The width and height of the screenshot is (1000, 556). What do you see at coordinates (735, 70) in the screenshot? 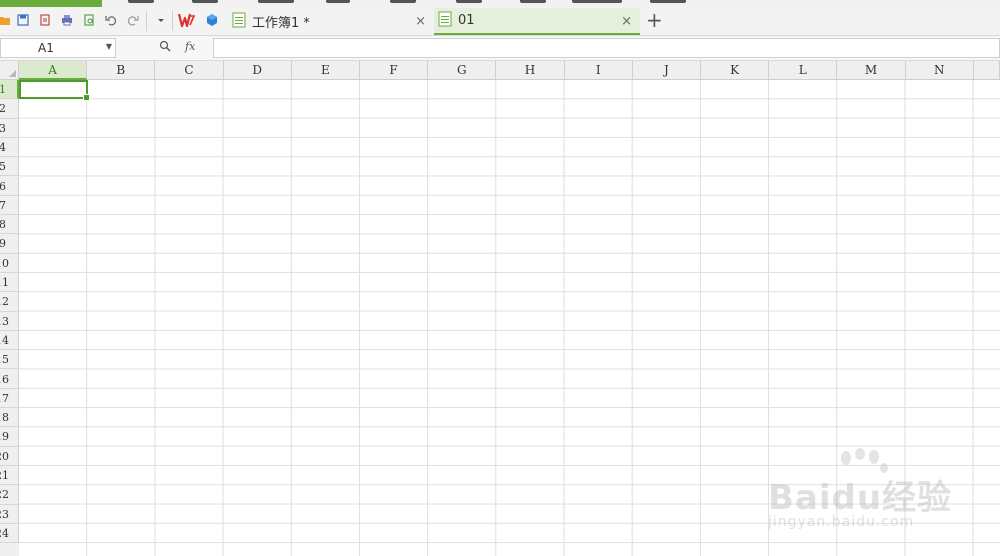
I see `column-header-k: K` at bounding box center [735, 70].